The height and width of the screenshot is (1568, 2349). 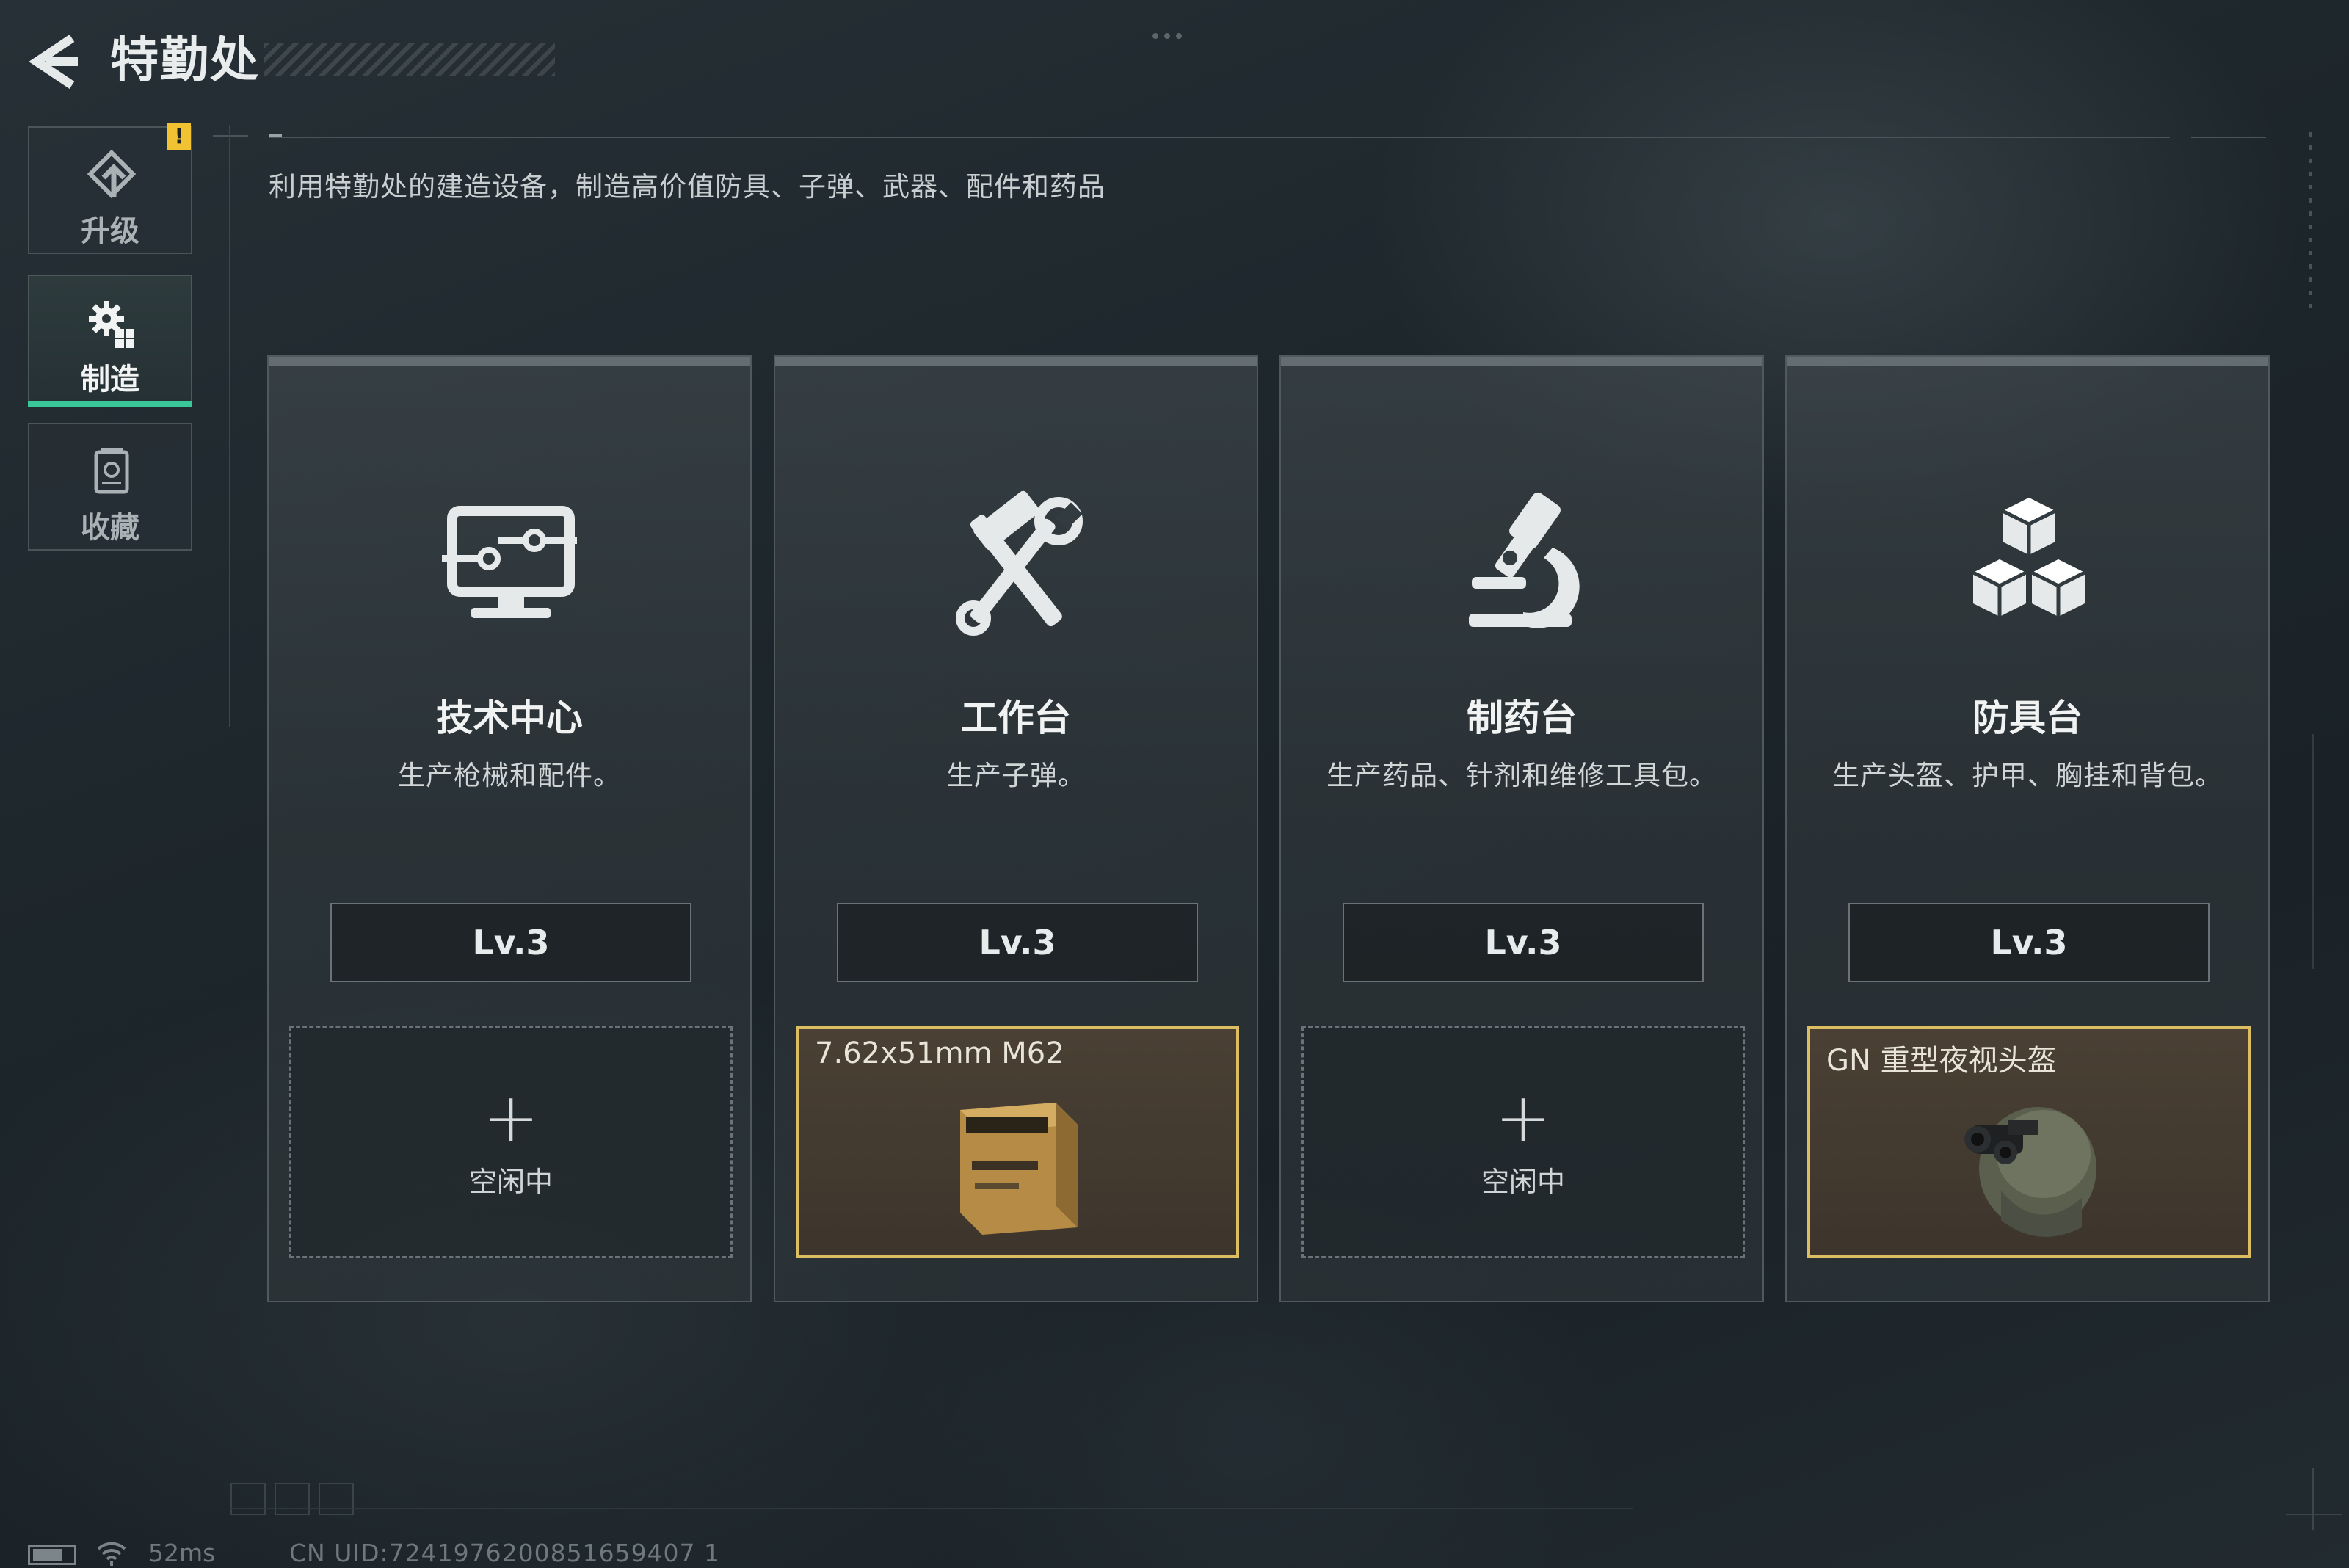 I want to click on sidebar-item-label: 收藏, so click(x=110, y=528).